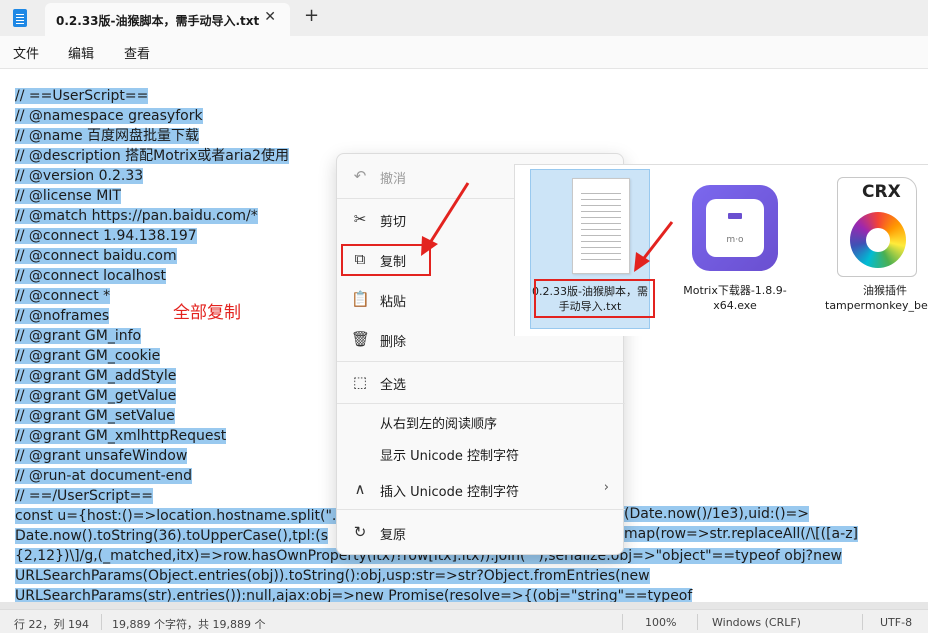  What do you see at coordinates (311, 15) in the screenshot?
I see `new-tab-button: +` at bounding box center [311, 15].